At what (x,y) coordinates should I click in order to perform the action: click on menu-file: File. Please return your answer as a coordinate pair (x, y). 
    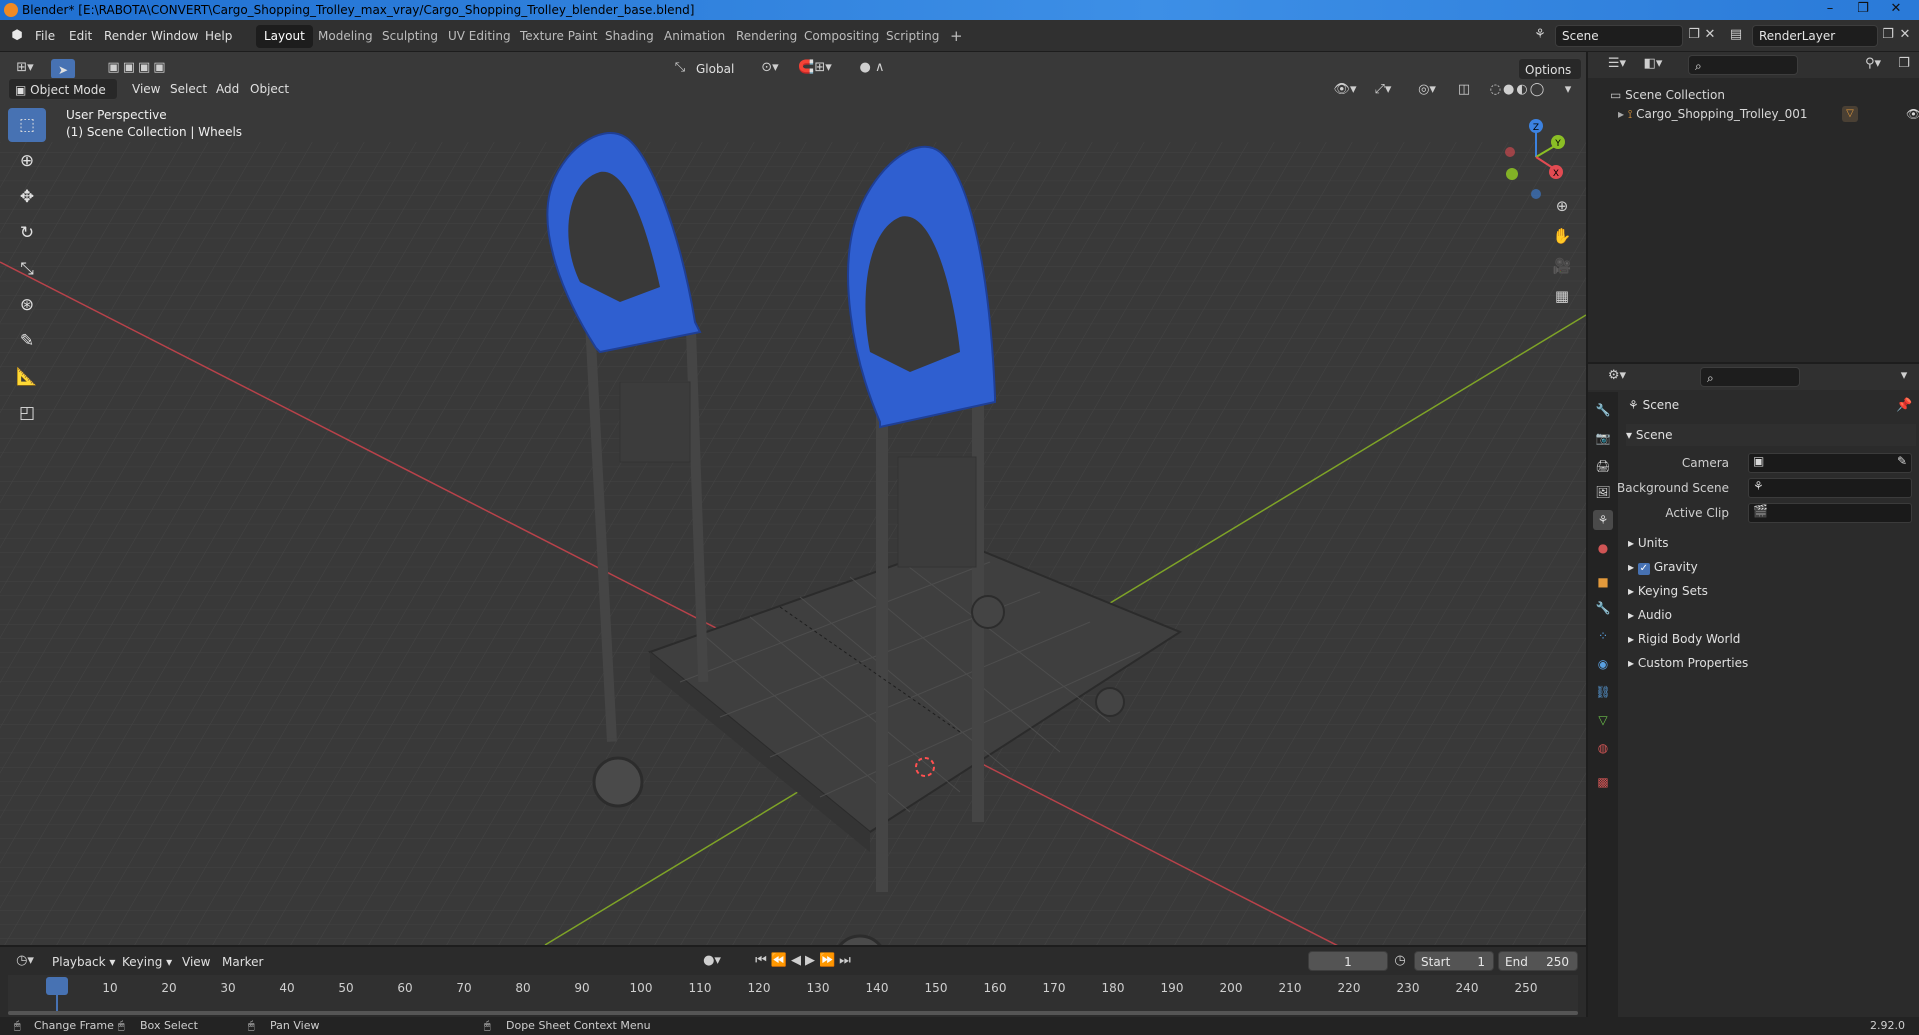
    Looking at the image, I should click on (45, 36).